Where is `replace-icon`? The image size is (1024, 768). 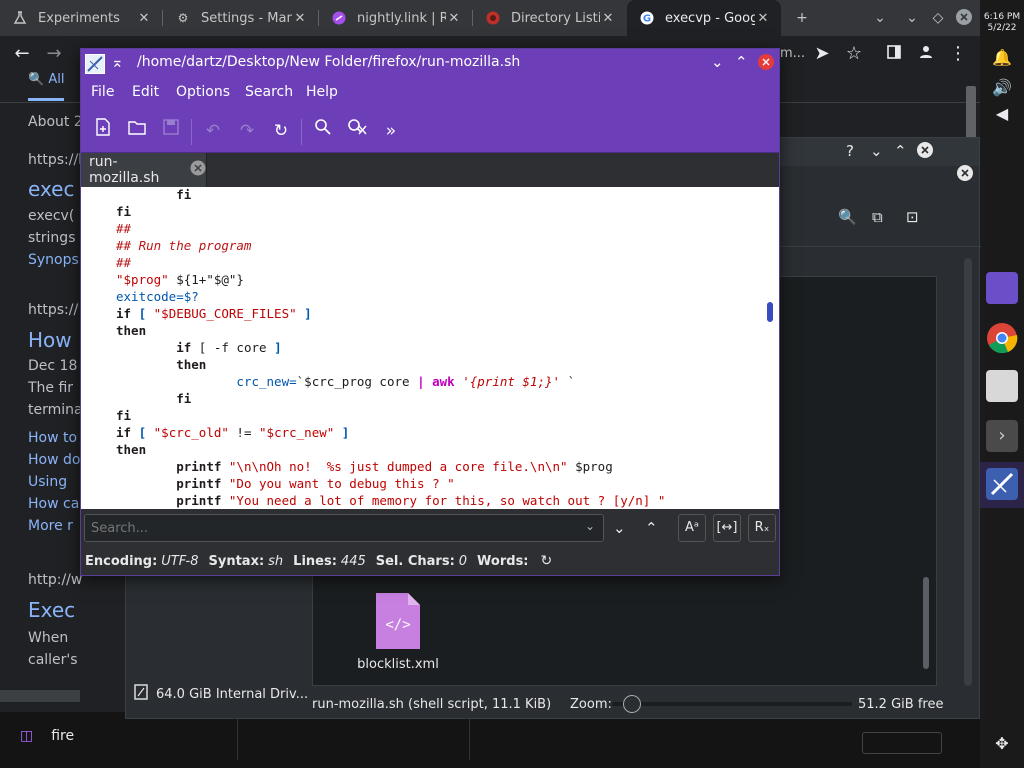 replace-icon is located at coordinates (357, 131).